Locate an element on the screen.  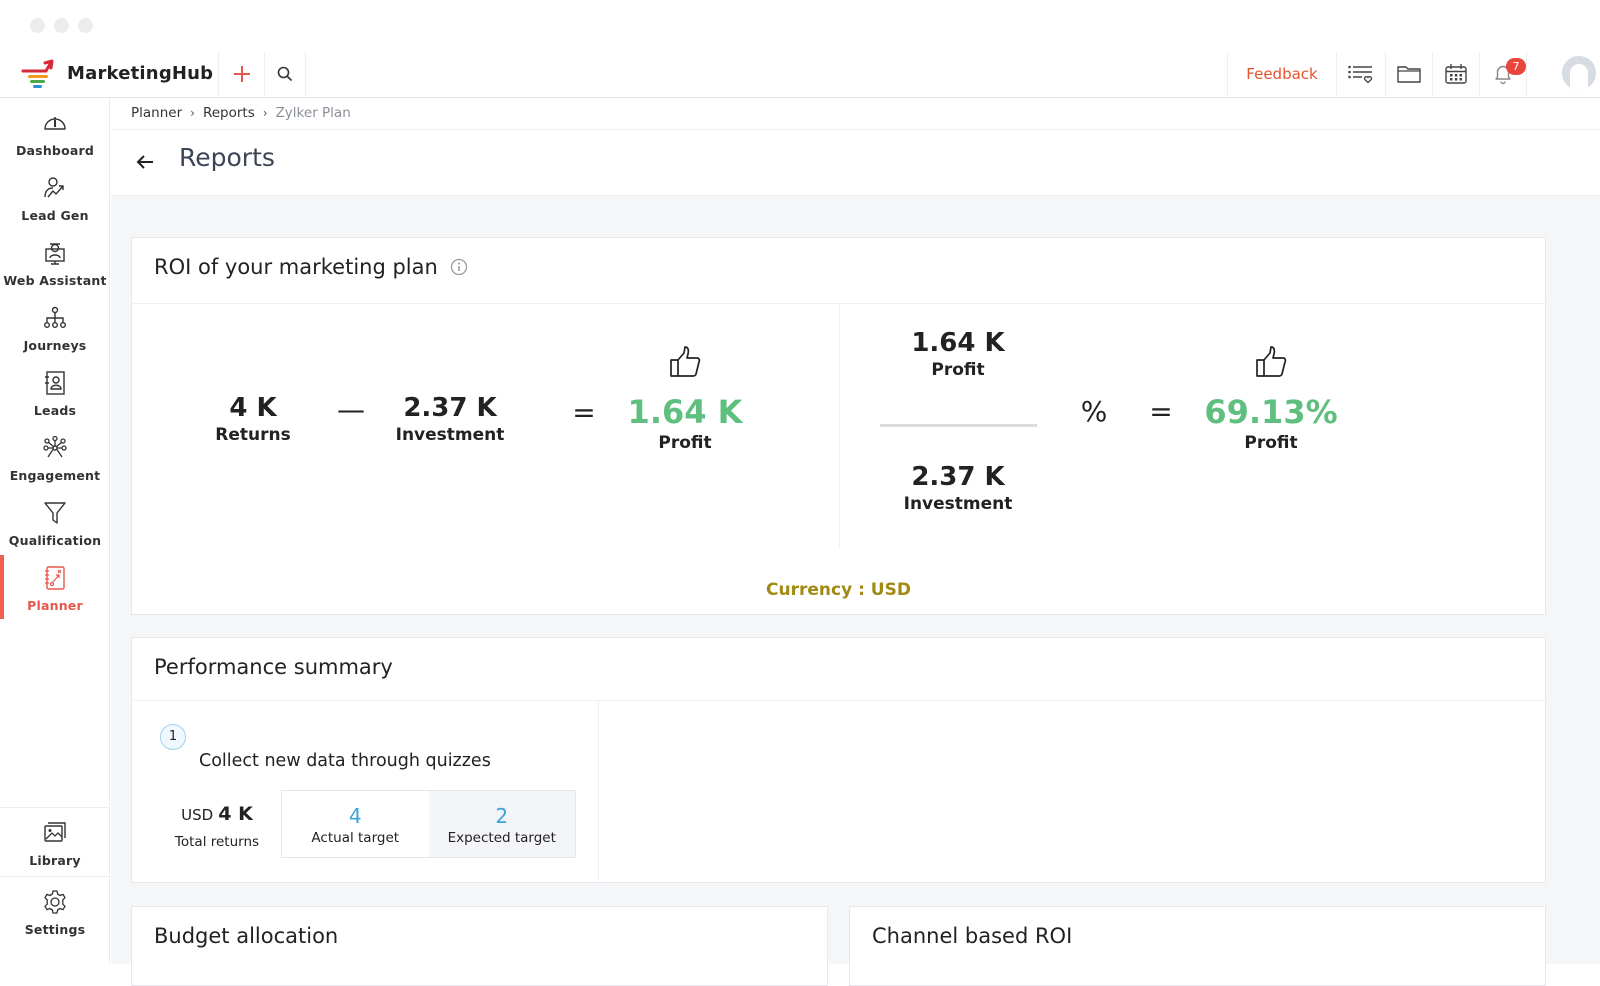
brand-name: MarketingHub is located at coordinates (140, 73).